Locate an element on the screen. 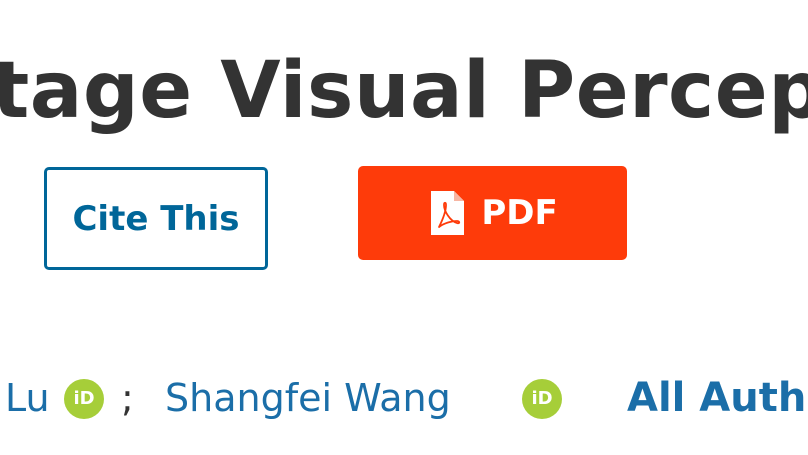 The width and height of the screenshot is (808, 455). author-link-shangfei-wang: Shangfei Wang is located at coordinates (308, 398).